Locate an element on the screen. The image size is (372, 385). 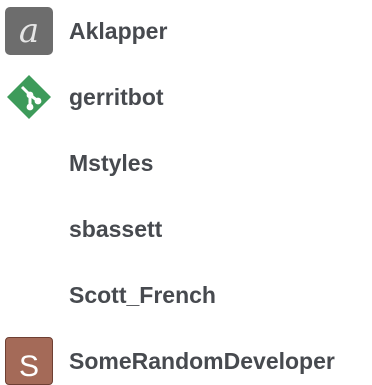
username: sbassett is located at coordinates (115, 229).